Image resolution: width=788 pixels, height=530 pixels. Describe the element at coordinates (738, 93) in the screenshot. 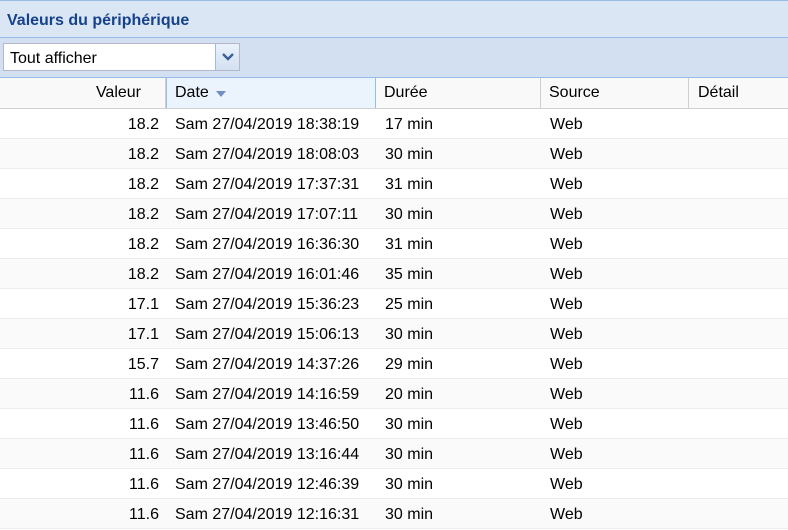

I see `column-header-detail: Détail` at that location.